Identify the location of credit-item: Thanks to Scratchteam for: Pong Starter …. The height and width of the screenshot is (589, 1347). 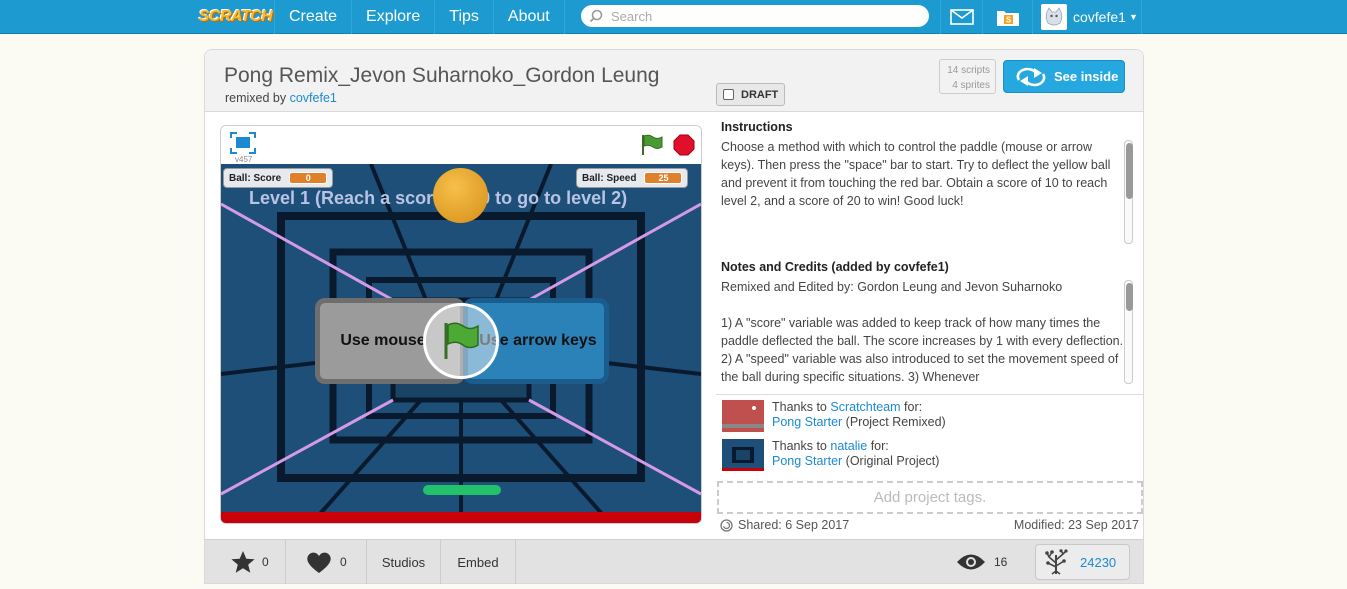
(834, 417).